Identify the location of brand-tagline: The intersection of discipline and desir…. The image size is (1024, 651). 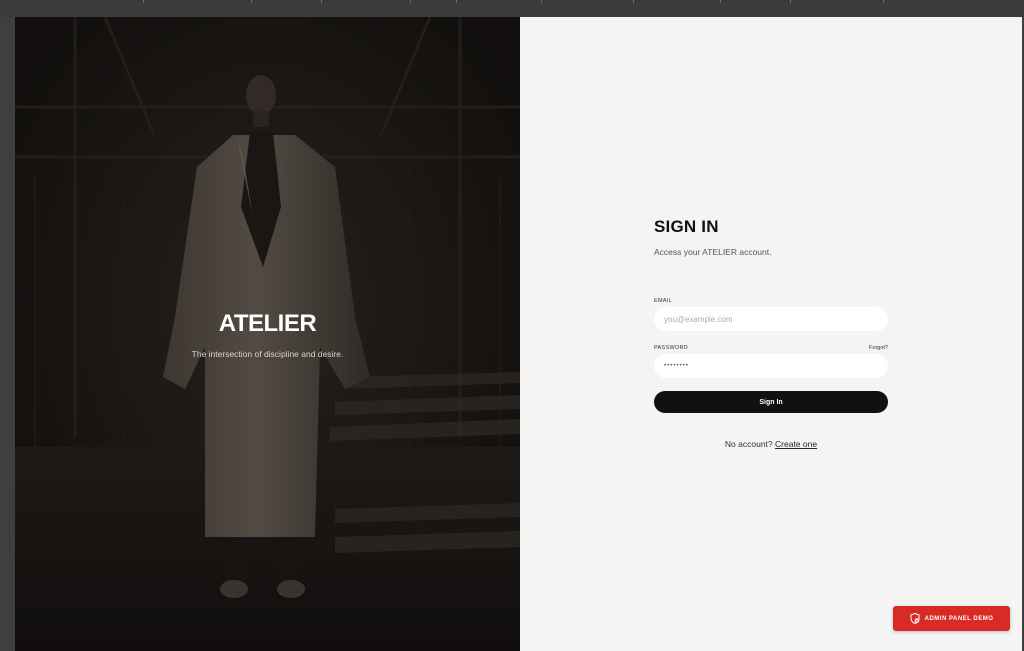
(267, 354).